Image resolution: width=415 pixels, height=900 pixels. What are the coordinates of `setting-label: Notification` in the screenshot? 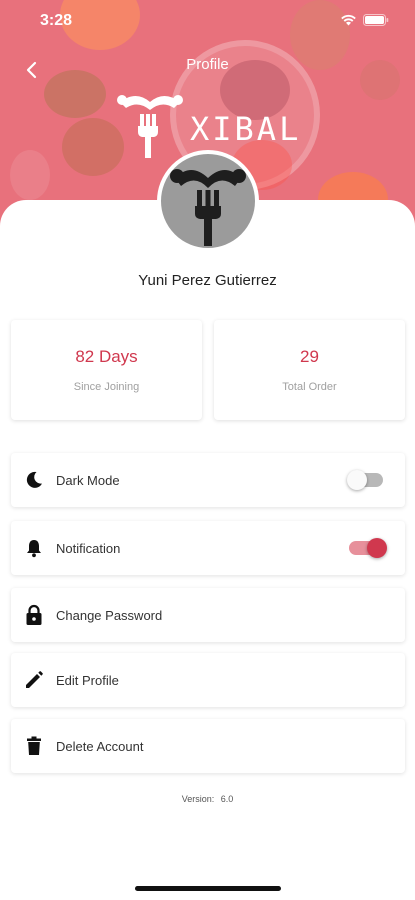 It's located at (88, 548).